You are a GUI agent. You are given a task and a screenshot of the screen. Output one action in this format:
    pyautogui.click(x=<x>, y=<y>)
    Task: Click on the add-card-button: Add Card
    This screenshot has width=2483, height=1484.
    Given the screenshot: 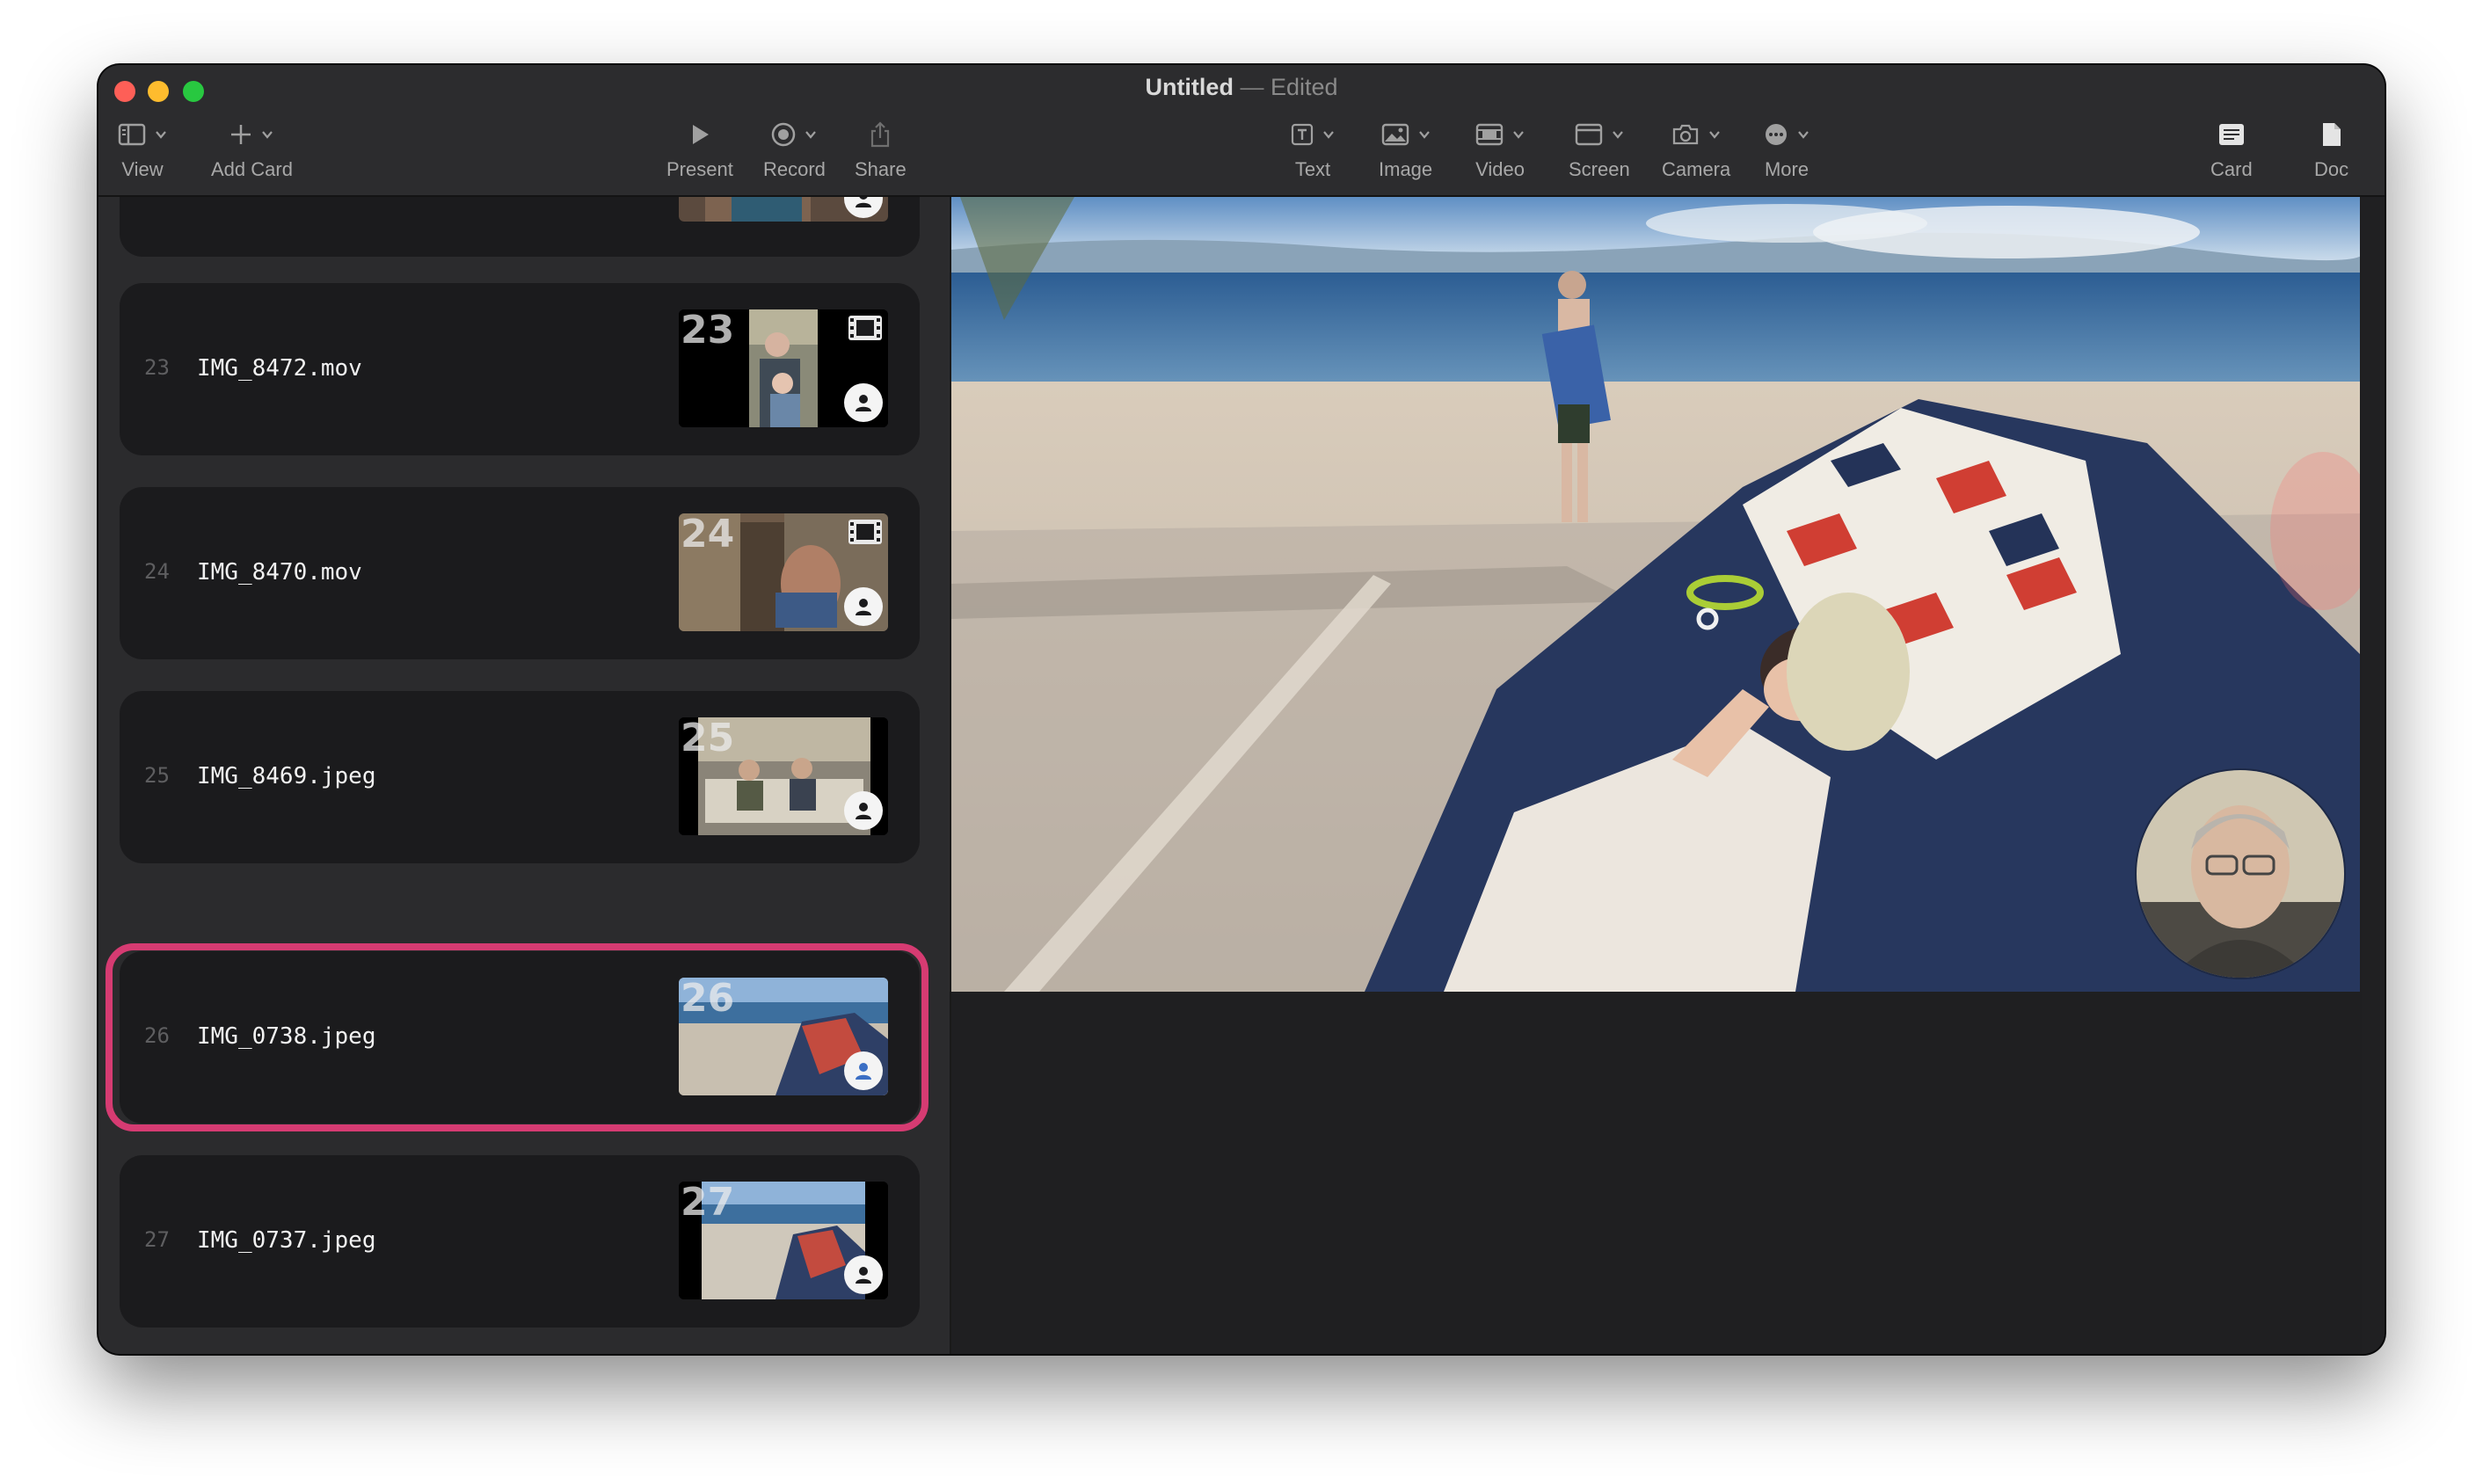 What is the action you would take?
    pyautogui.click(x=252, y=148)
    